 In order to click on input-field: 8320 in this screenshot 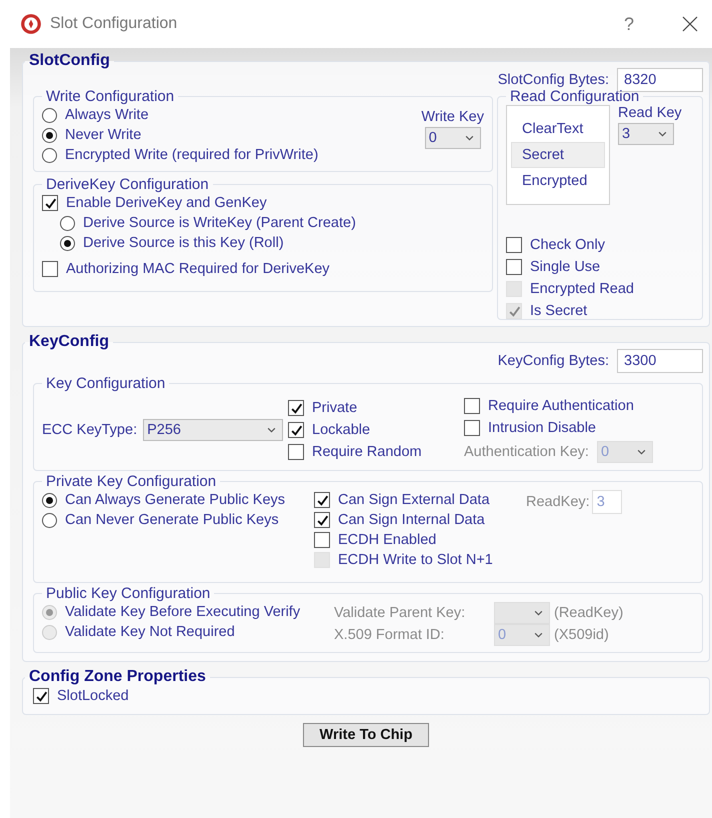, I will do `click(660, 80)`.